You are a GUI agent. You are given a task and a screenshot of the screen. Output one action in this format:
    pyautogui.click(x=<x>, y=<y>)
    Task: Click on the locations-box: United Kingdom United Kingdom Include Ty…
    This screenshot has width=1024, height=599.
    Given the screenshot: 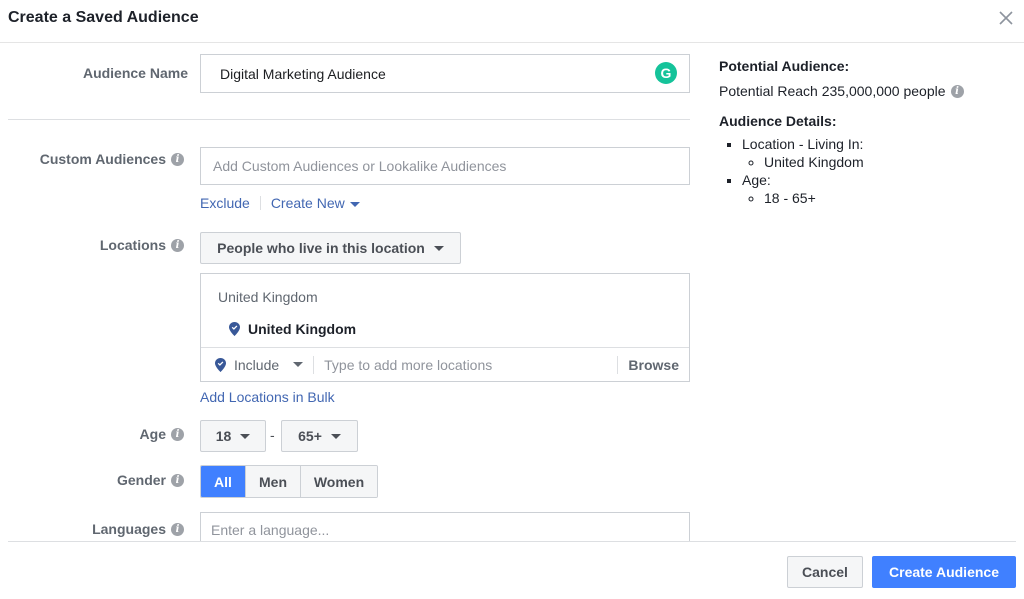 What is the action you would take?
    pyautogui.click(x=445, y=327)
    